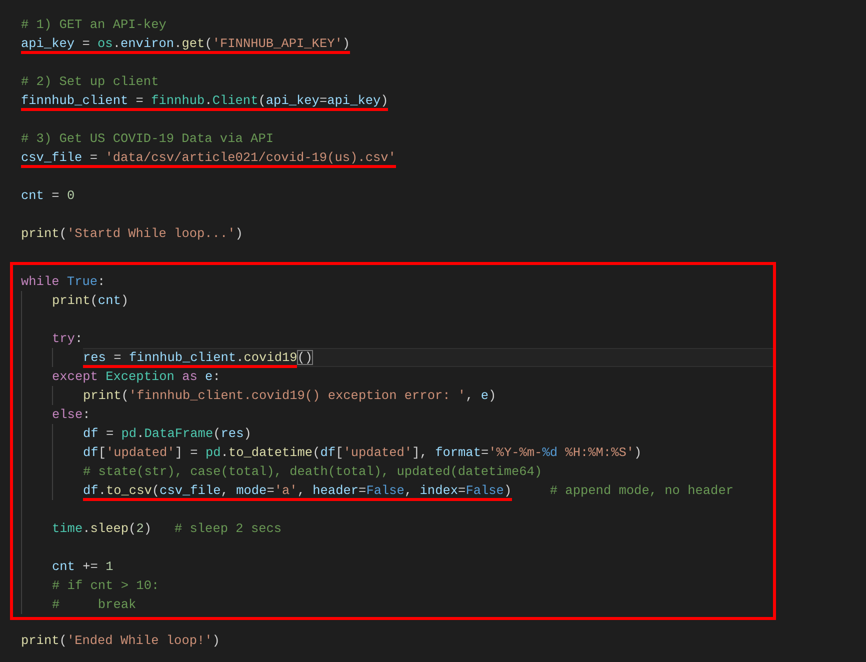 The width and height of the screenshot is (866, 662). Describe the element at coordinates (443, 157) in the screenshot. I see `code-line: csv_file = 'data/csv/article021/covid-19(us).csv'` at that location.